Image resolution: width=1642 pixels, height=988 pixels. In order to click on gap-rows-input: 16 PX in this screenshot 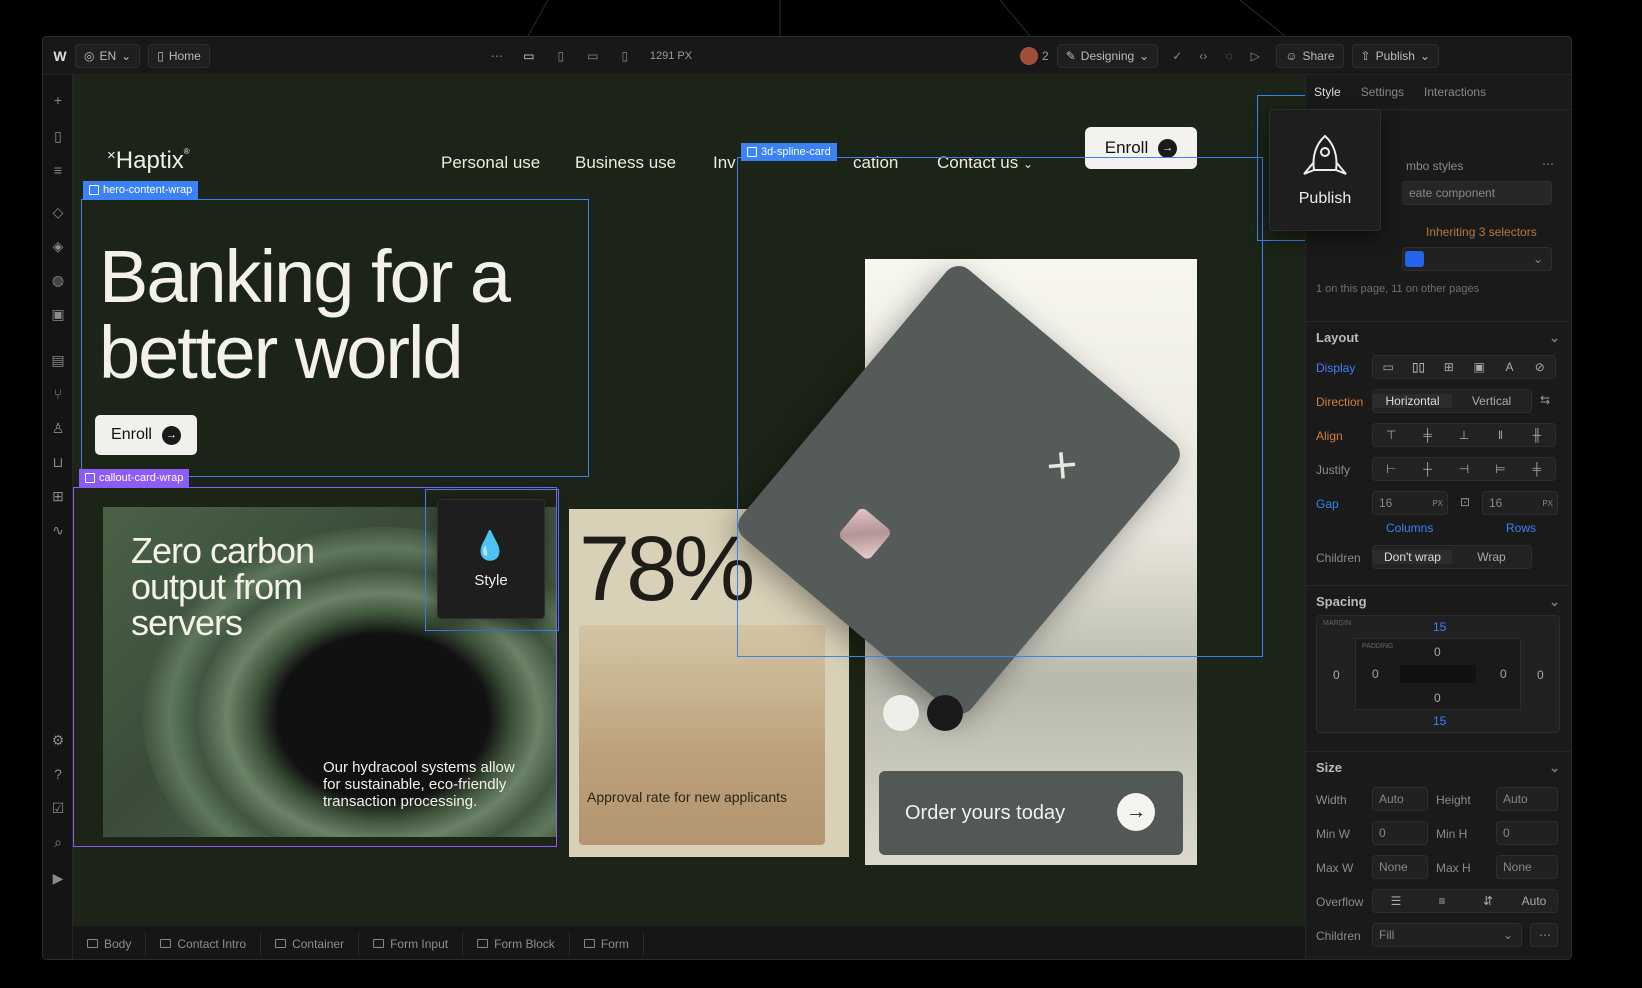, I will do `click(1520, 503)`.